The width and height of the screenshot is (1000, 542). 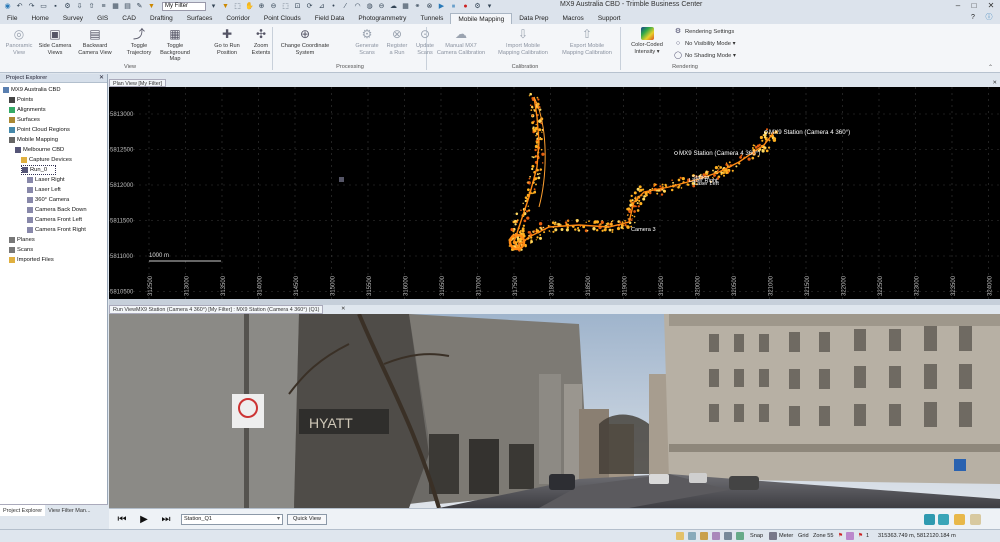 I want to click on zoom-in-icon: ⊕, so click(x=261, y=6).